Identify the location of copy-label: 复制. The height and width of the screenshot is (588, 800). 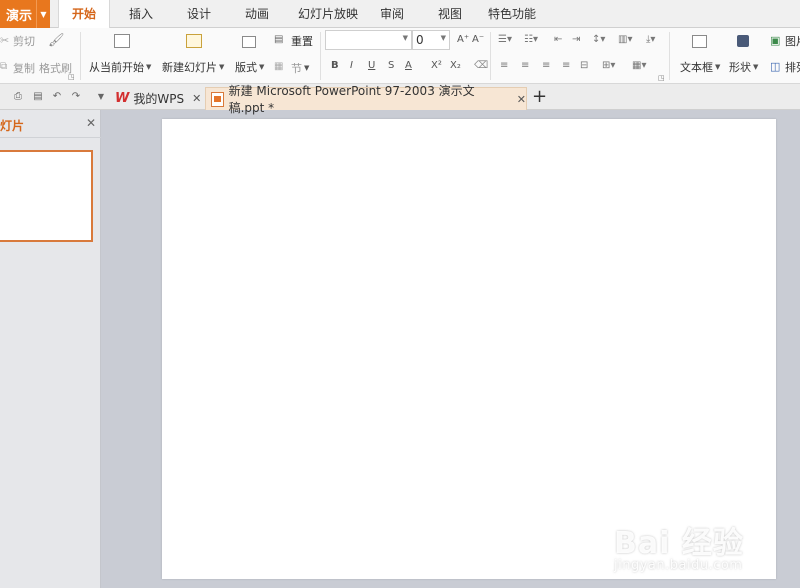
(24, 68).